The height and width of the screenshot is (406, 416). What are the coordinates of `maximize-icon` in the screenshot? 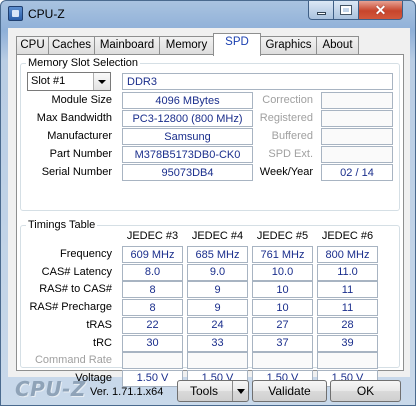 It's located at (346, 10).